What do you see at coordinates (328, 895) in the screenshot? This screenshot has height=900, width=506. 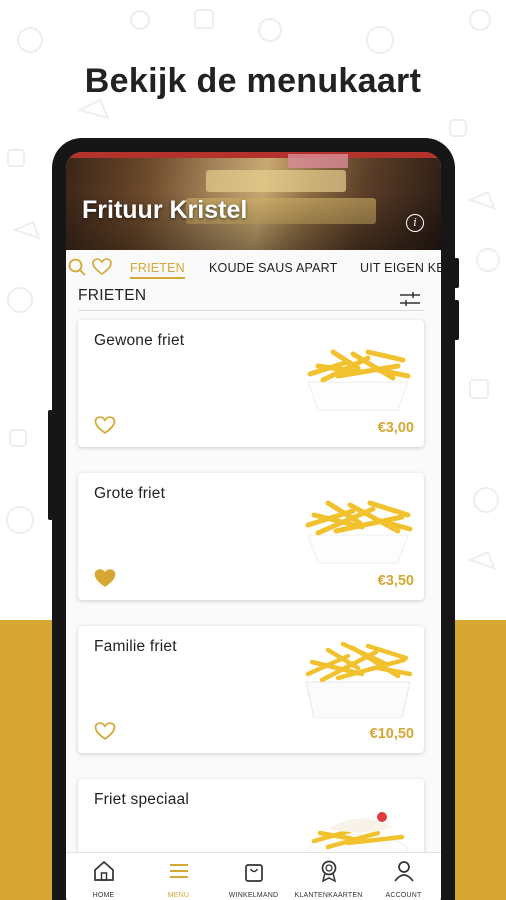 I see `nav-klantenkaarten-label: KLANTENKAARTEN` at bounding box center [328, 895].